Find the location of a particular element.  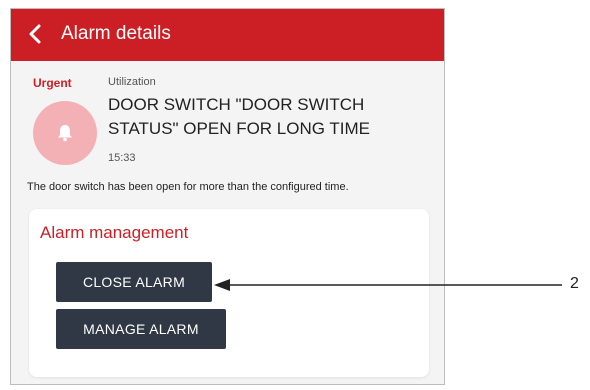

callout-number: 2 is located at coordinates (574, 283).